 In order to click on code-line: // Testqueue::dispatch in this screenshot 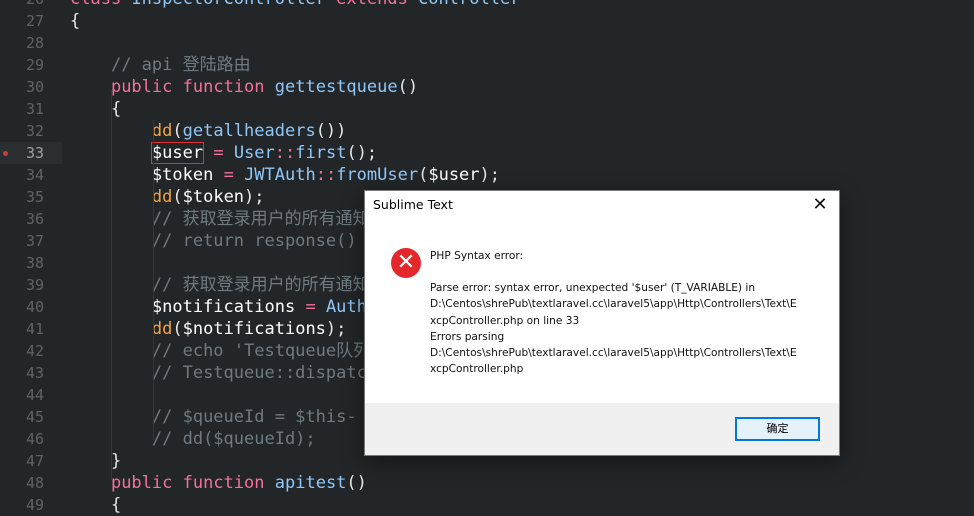, I will do `click(223, 373)`.